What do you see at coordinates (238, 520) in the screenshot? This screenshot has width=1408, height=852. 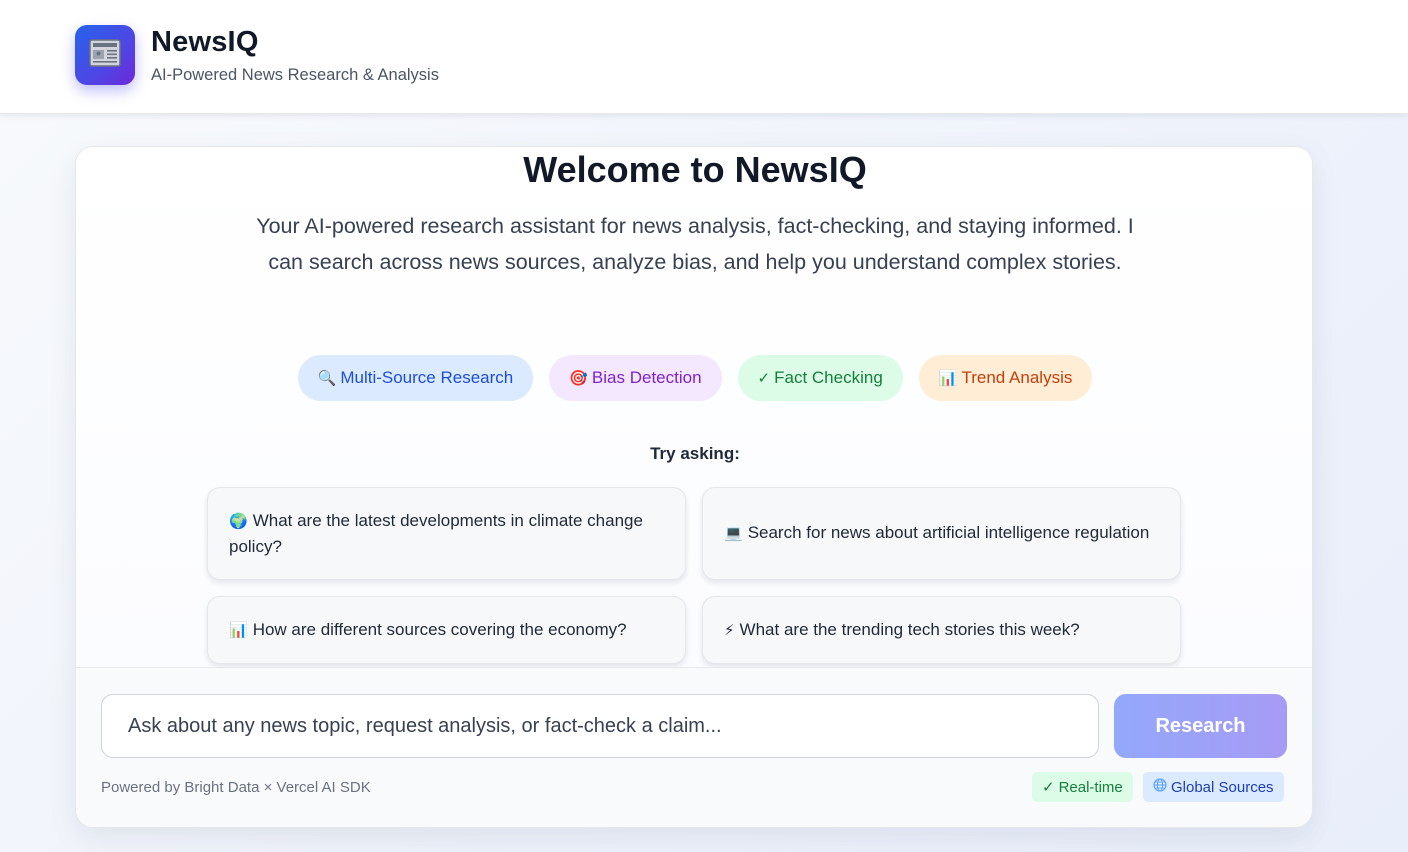 I see `globe-icon: 🌍` at bounding box center [238, 520].